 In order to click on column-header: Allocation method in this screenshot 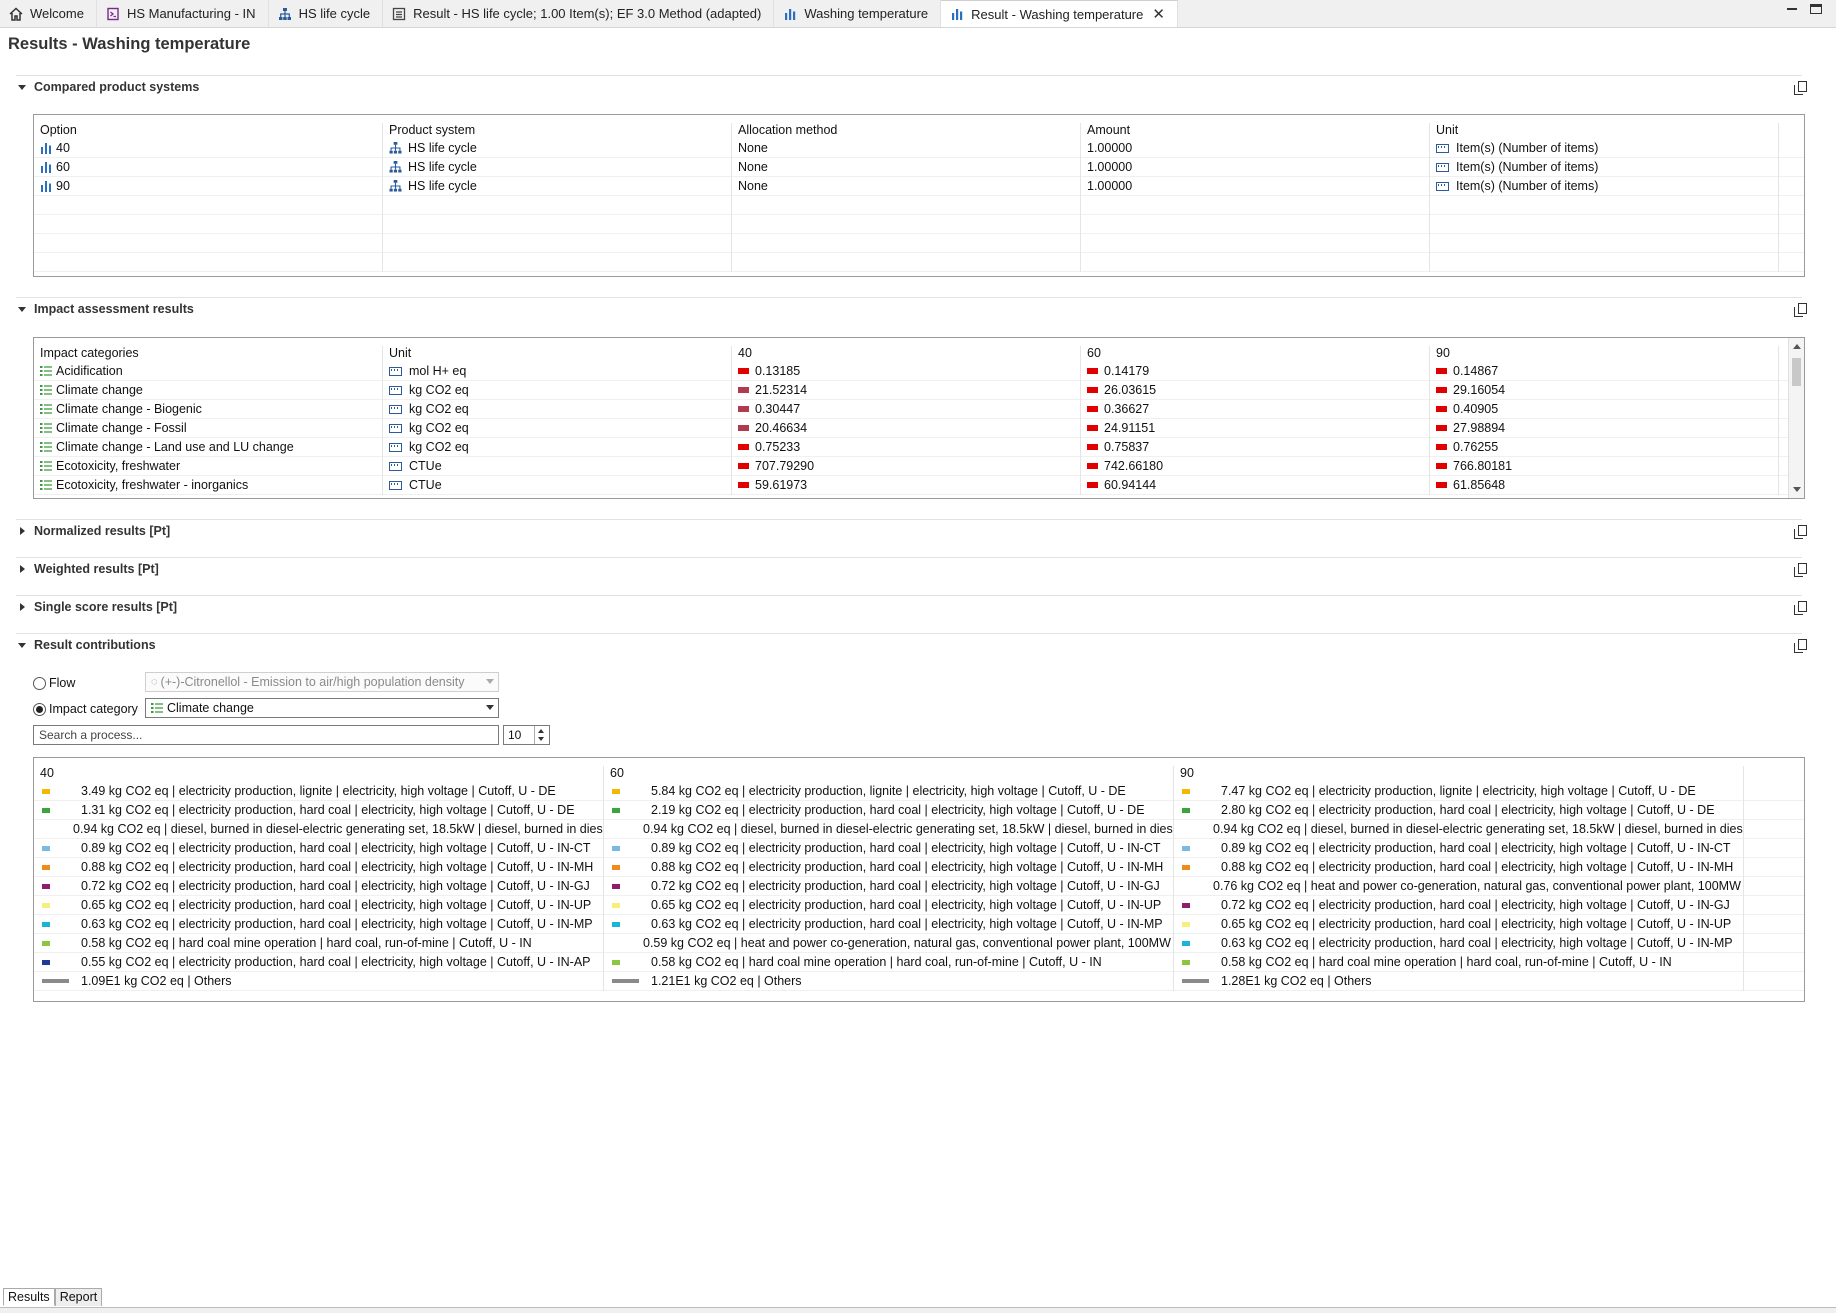, I will do `click(906, 131)`.